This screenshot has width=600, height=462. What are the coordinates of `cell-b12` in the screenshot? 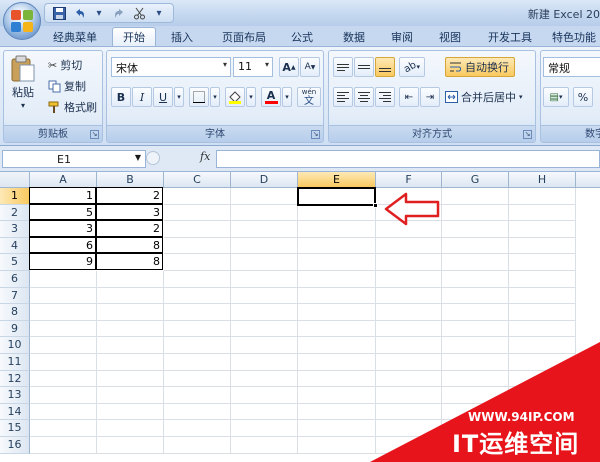 It's located at (130, 379).